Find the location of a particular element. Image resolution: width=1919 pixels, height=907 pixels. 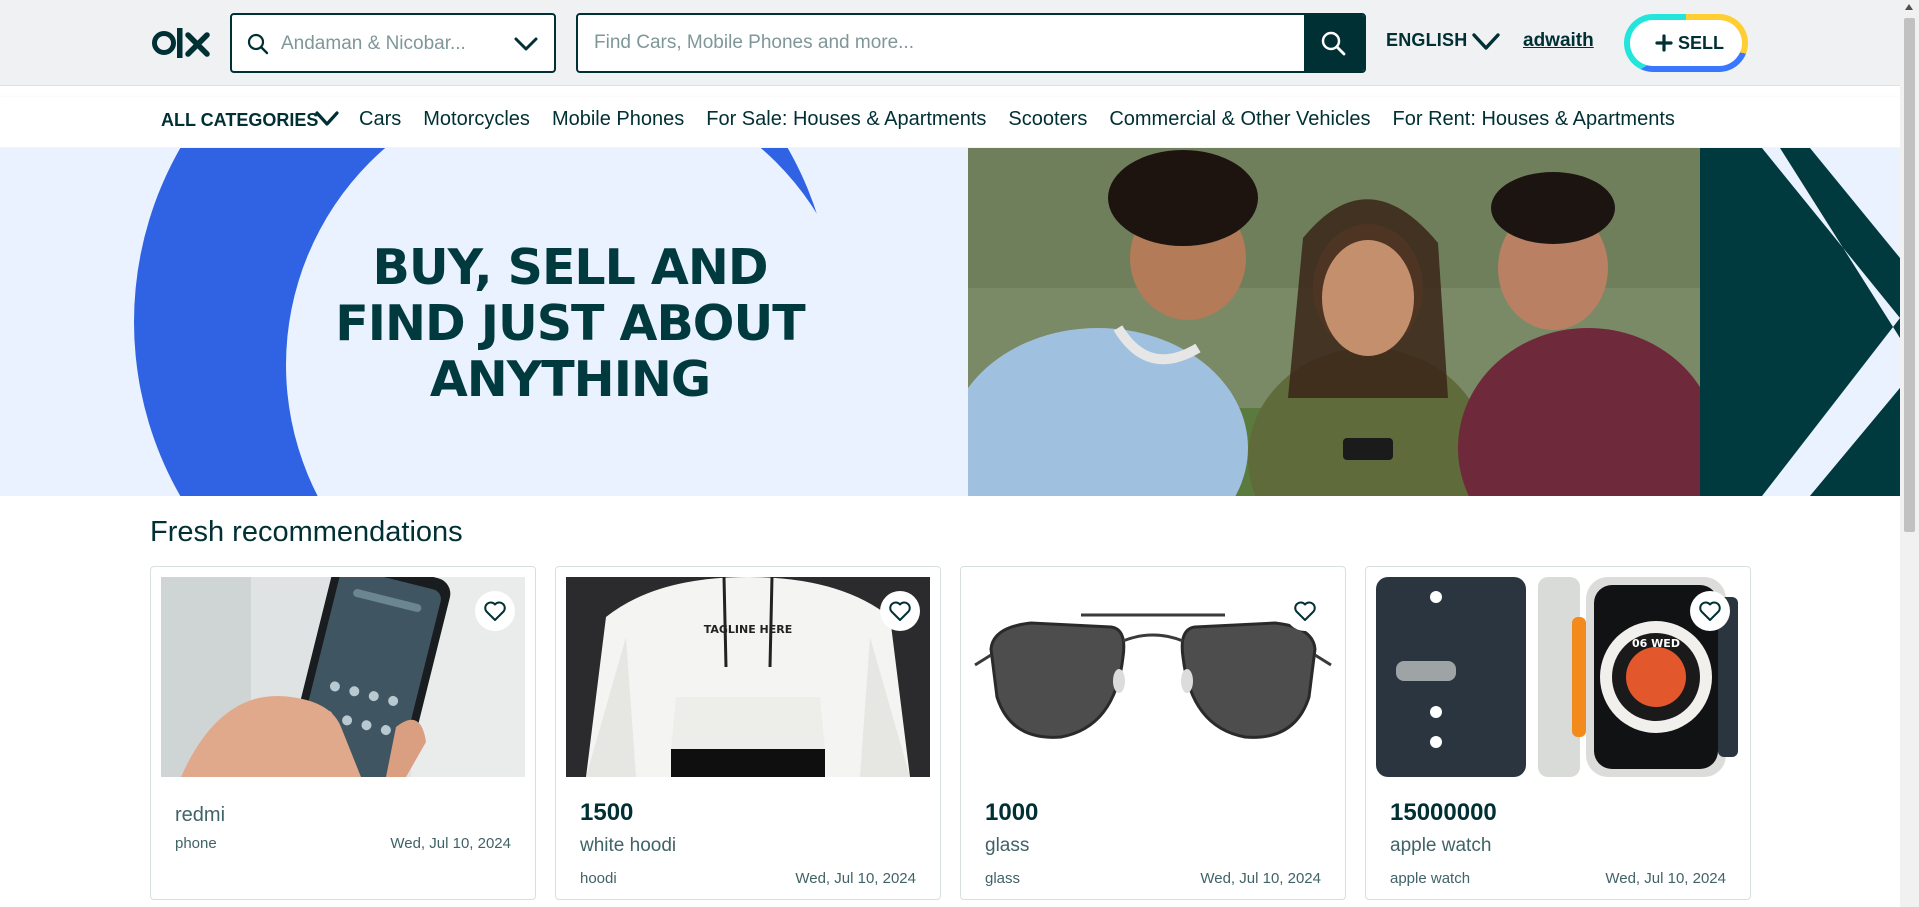

banner-headline: BUY, SELL AND FIND JUST ABOUT ANYTHING is located at coordinates (570, 324).